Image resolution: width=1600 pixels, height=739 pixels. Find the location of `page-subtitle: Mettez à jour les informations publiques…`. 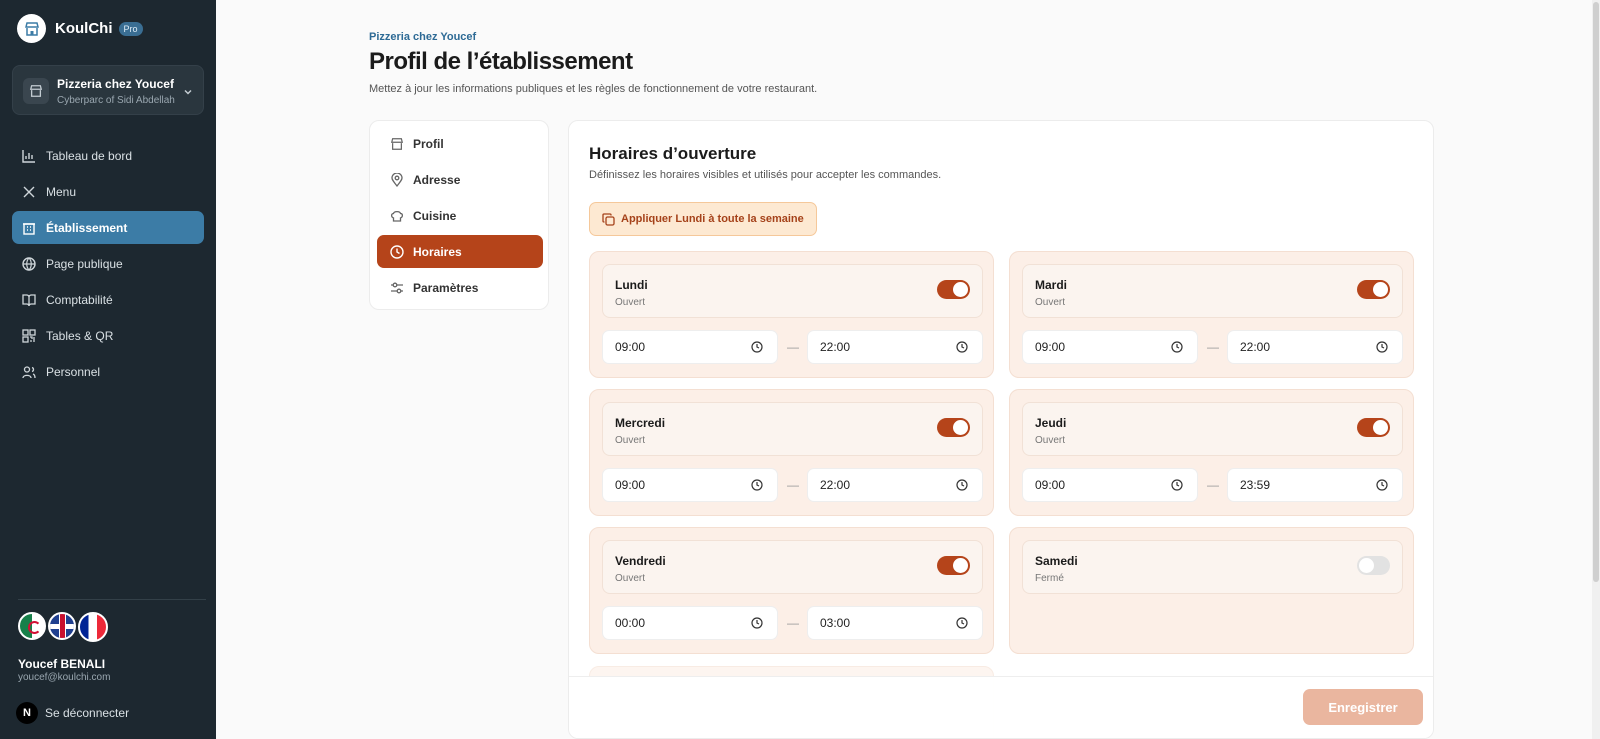

page-subtitle: Mettez à jour les informations publiques… is located at coordinates (593, 89).